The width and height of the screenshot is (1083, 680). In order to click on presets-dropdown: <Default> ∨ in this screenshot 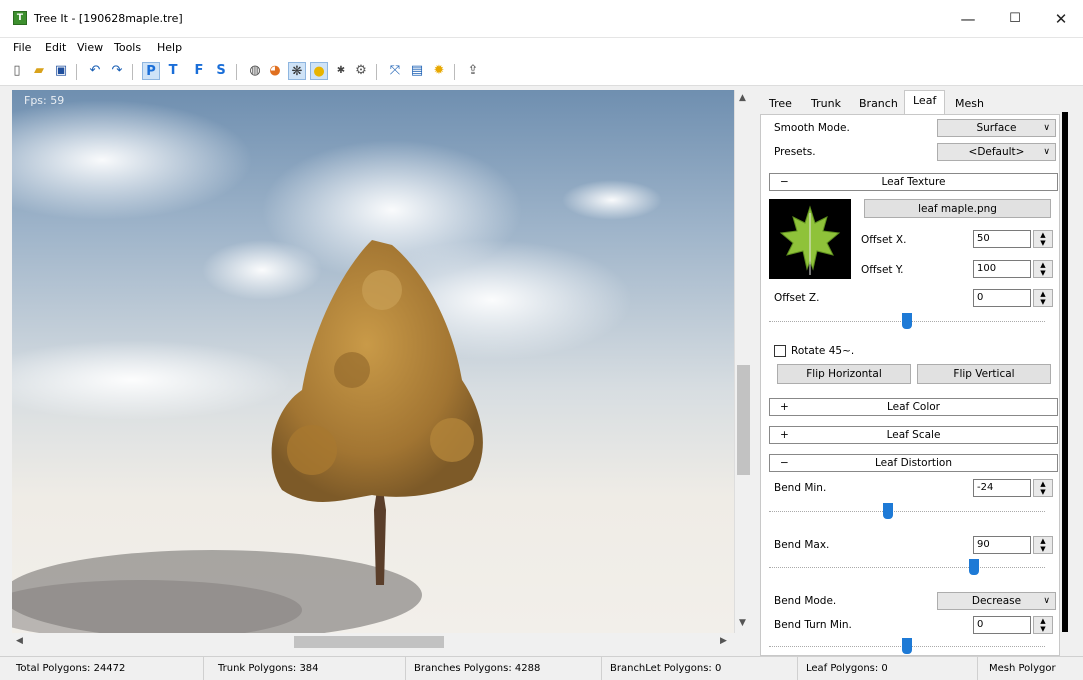, I will do `click(996, 152)`.